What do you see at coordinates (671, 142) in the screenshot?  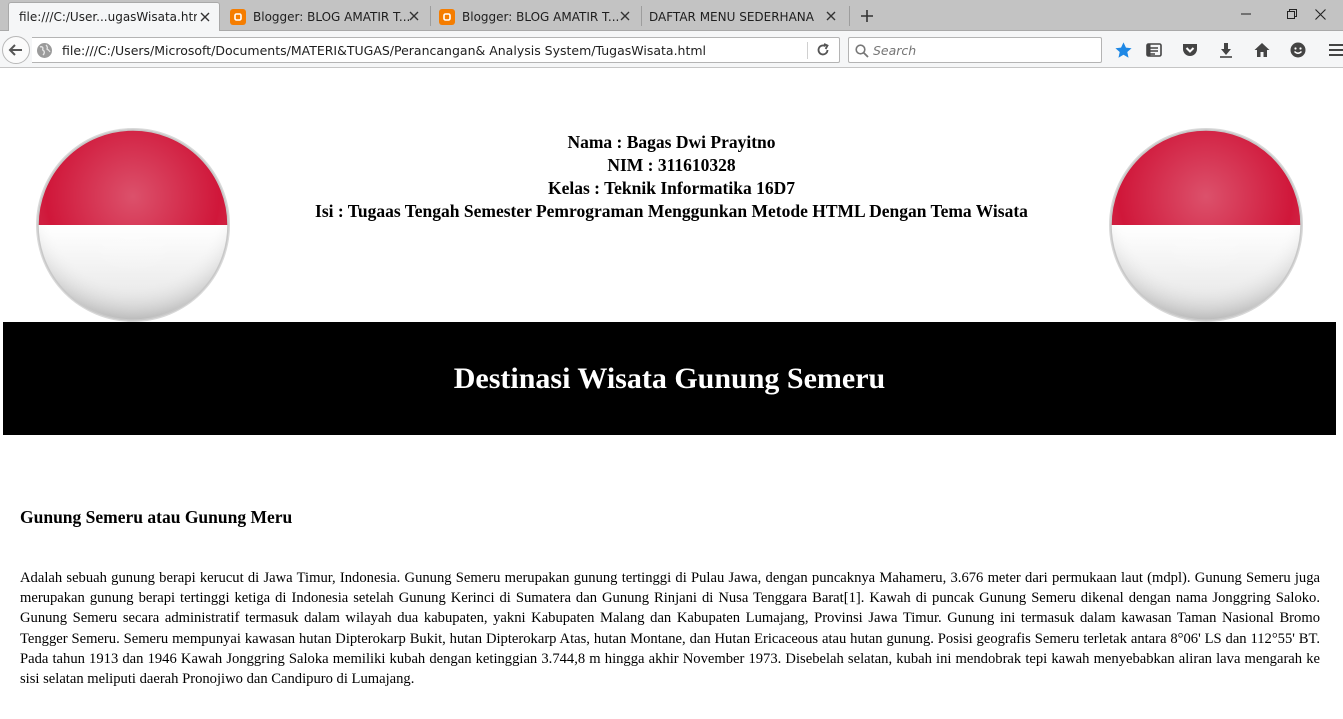 I see `info-nama: Nama : Bagas Dwi Prayitno` at bounding box center [671, 142].